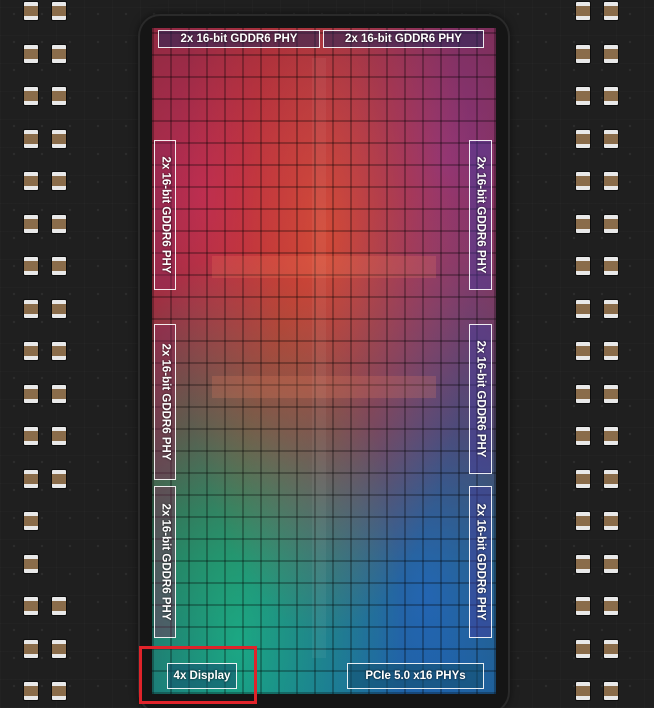  Describe the element at coordinates (198, 675) in the screenshot. I see `highlight-box` at that location.